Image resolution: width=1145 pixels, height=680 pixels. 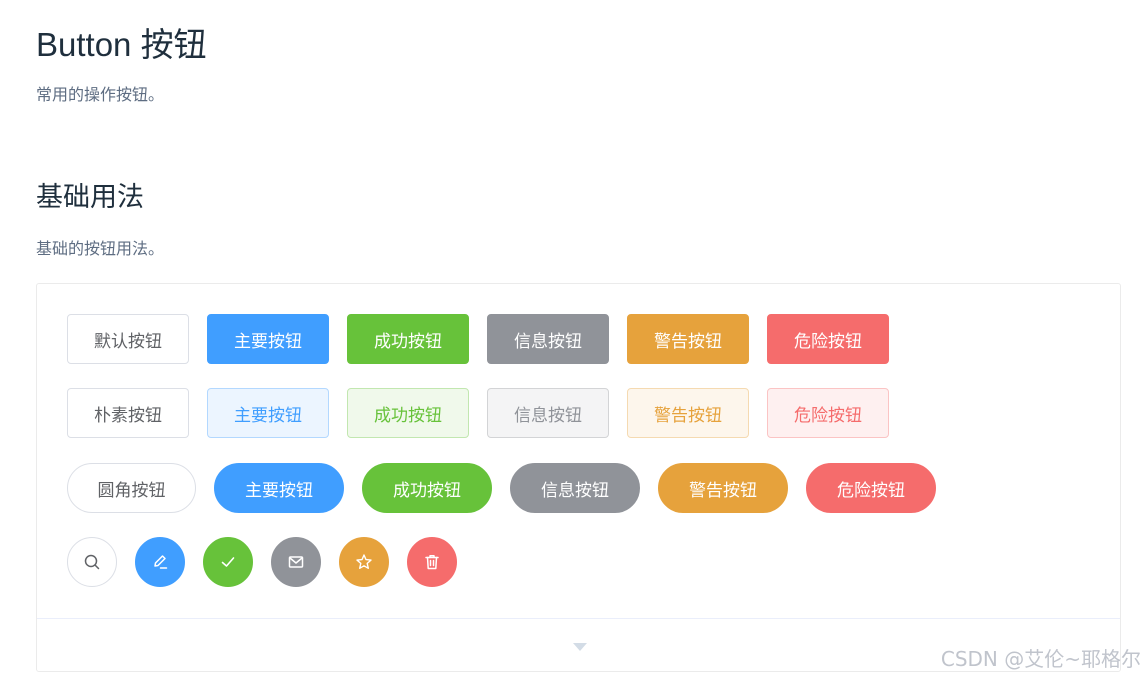 I want to click on circle-search-button, so click(x=92, y=562).